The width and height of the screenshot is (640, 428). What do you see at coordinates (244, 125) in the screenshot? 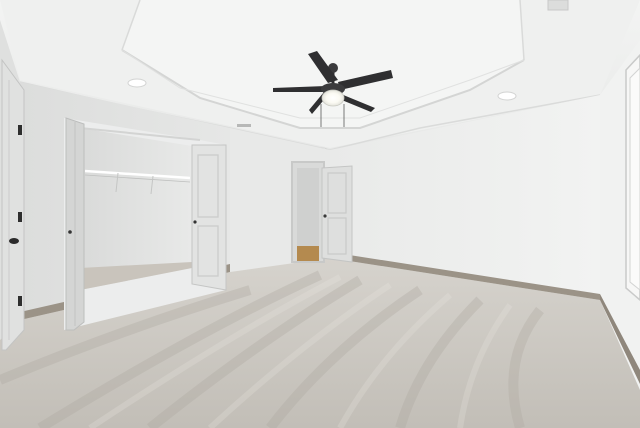
I see `air-vent` at bounding box center [244, 125].